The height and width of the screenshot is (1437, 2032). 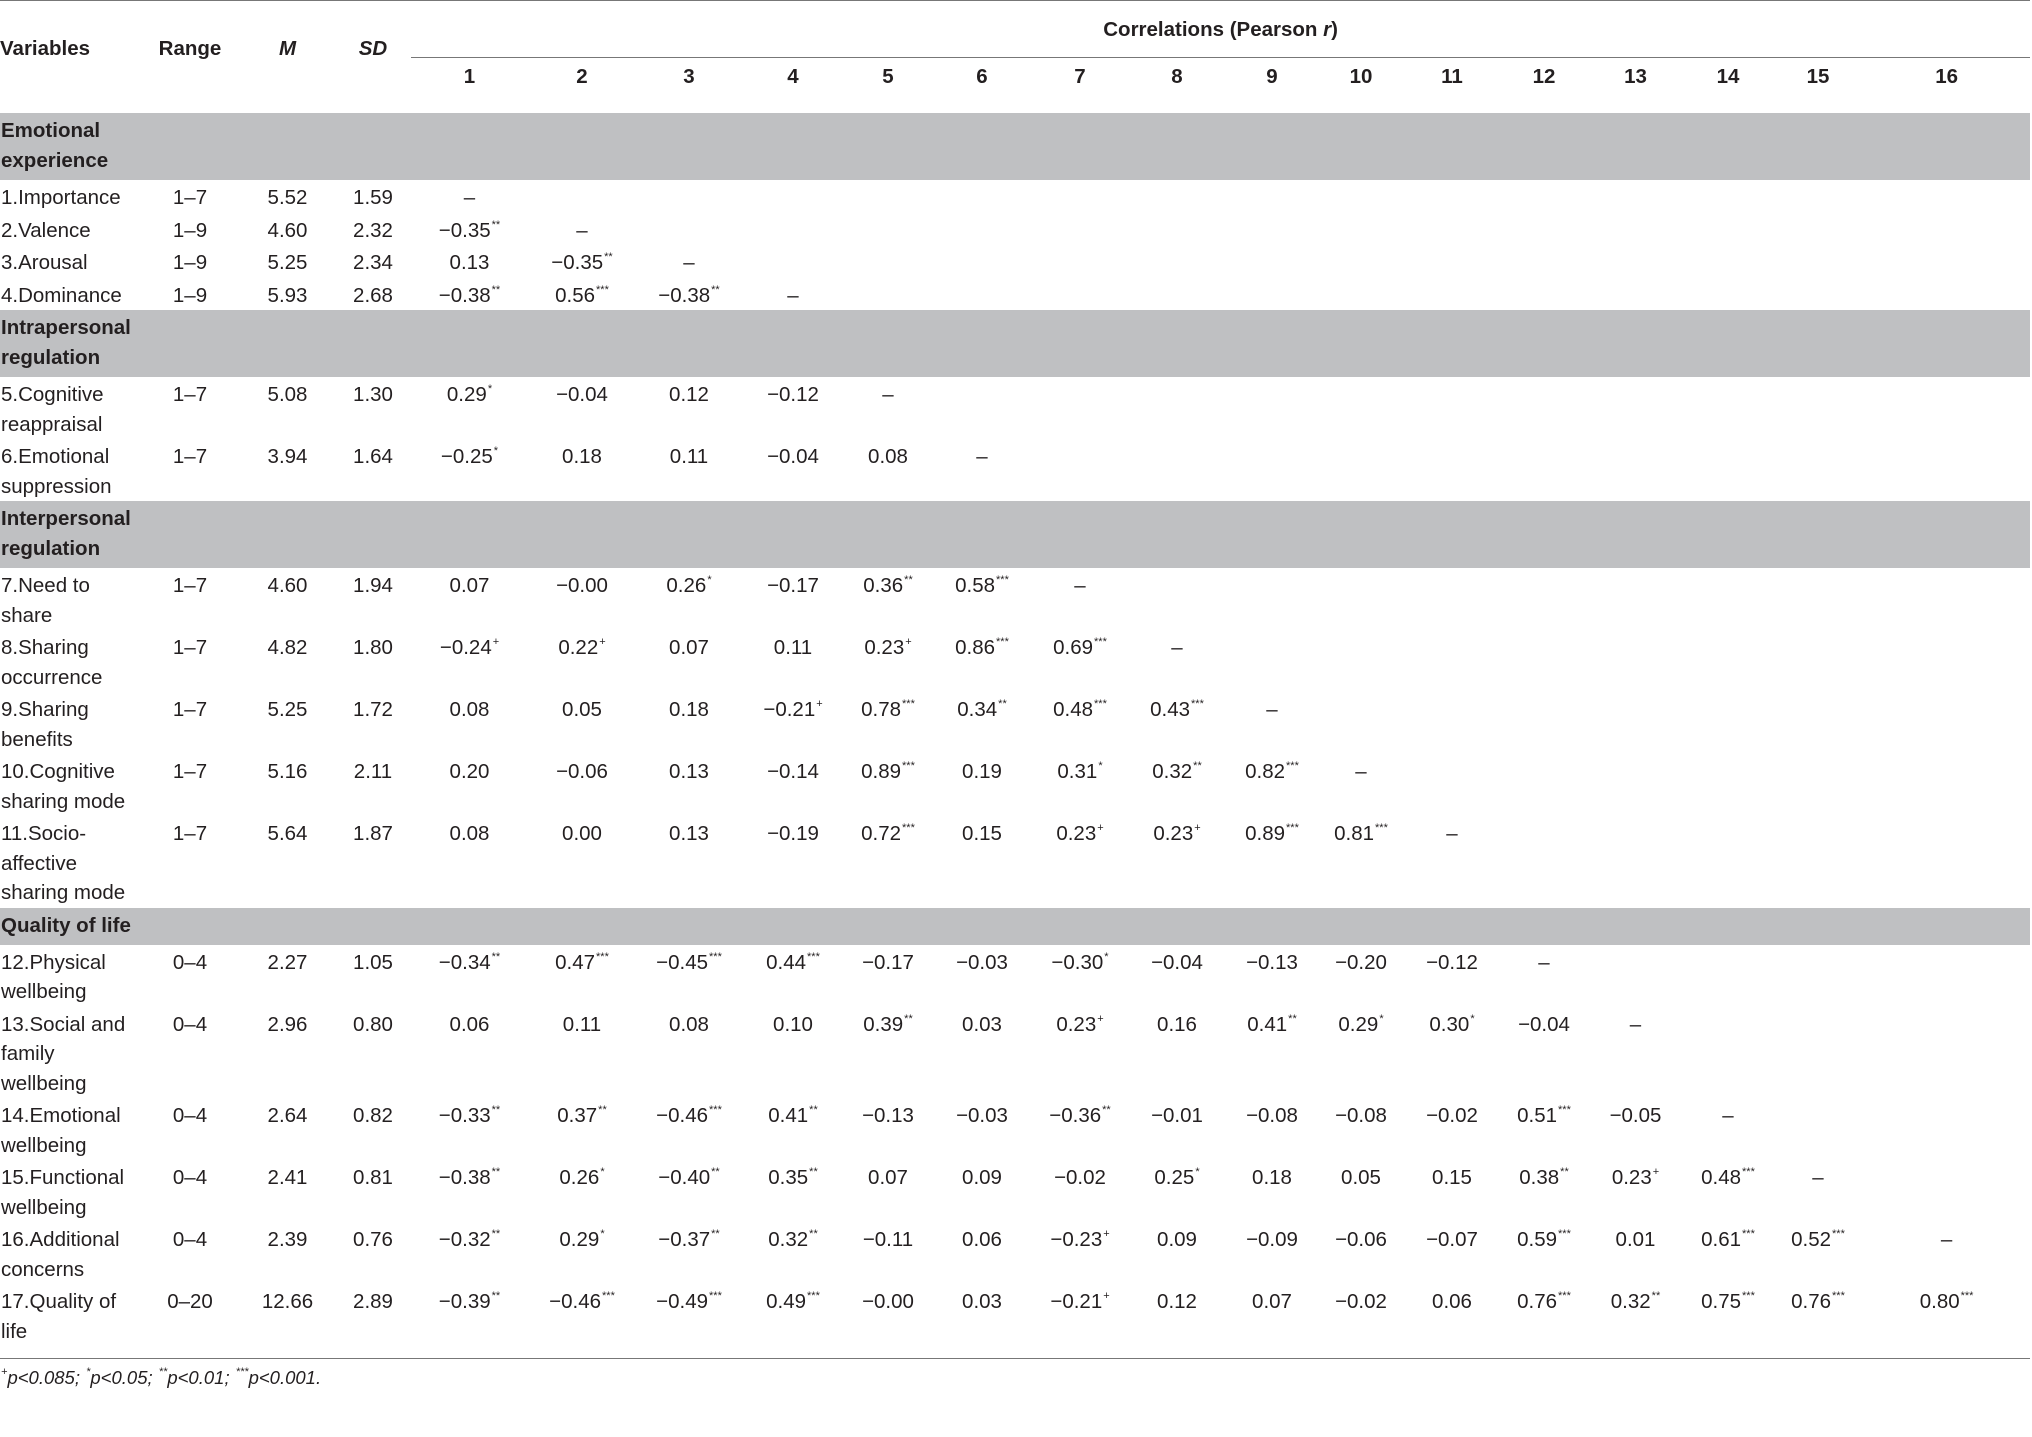 What do you see at coordinates (582, 771) in the screenshot?
I see `correlation-cell: −0.06` at bounding box center [582, 771].